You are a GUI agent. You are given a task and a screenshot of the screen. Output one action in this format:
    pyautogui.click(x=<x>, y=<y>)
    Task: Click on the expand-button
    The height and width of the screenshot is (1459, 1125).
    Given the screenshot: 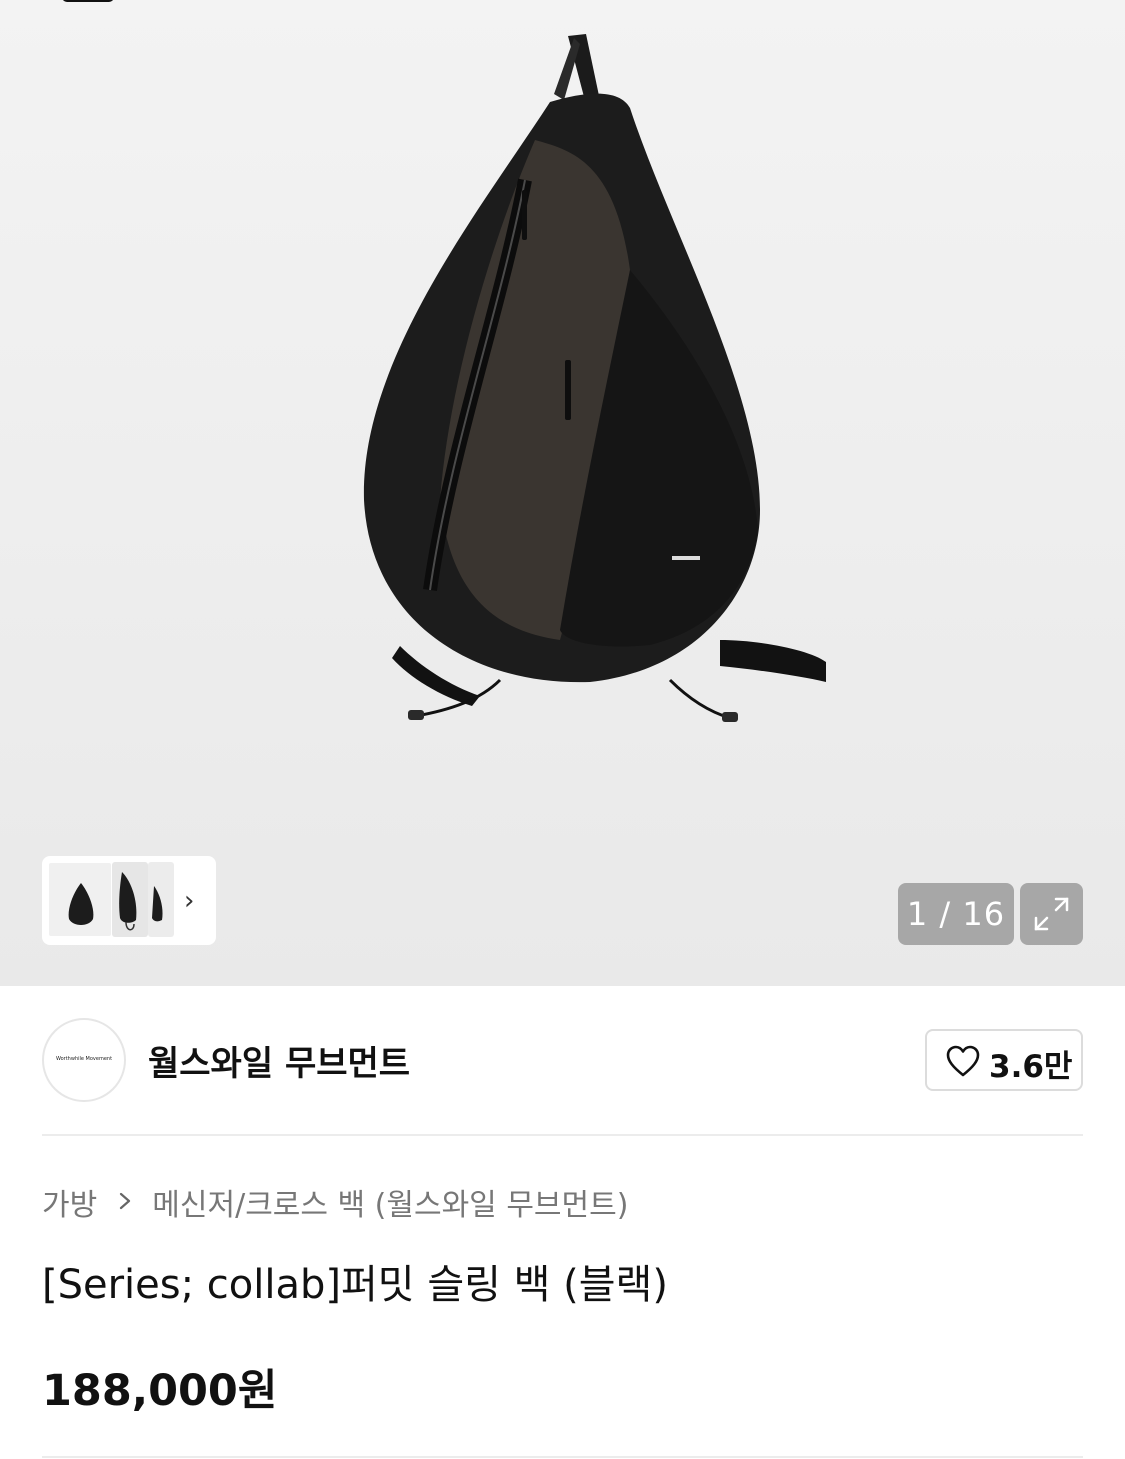 What is the action you would take?
    pyautogui.click(x=1051, y=914)
    